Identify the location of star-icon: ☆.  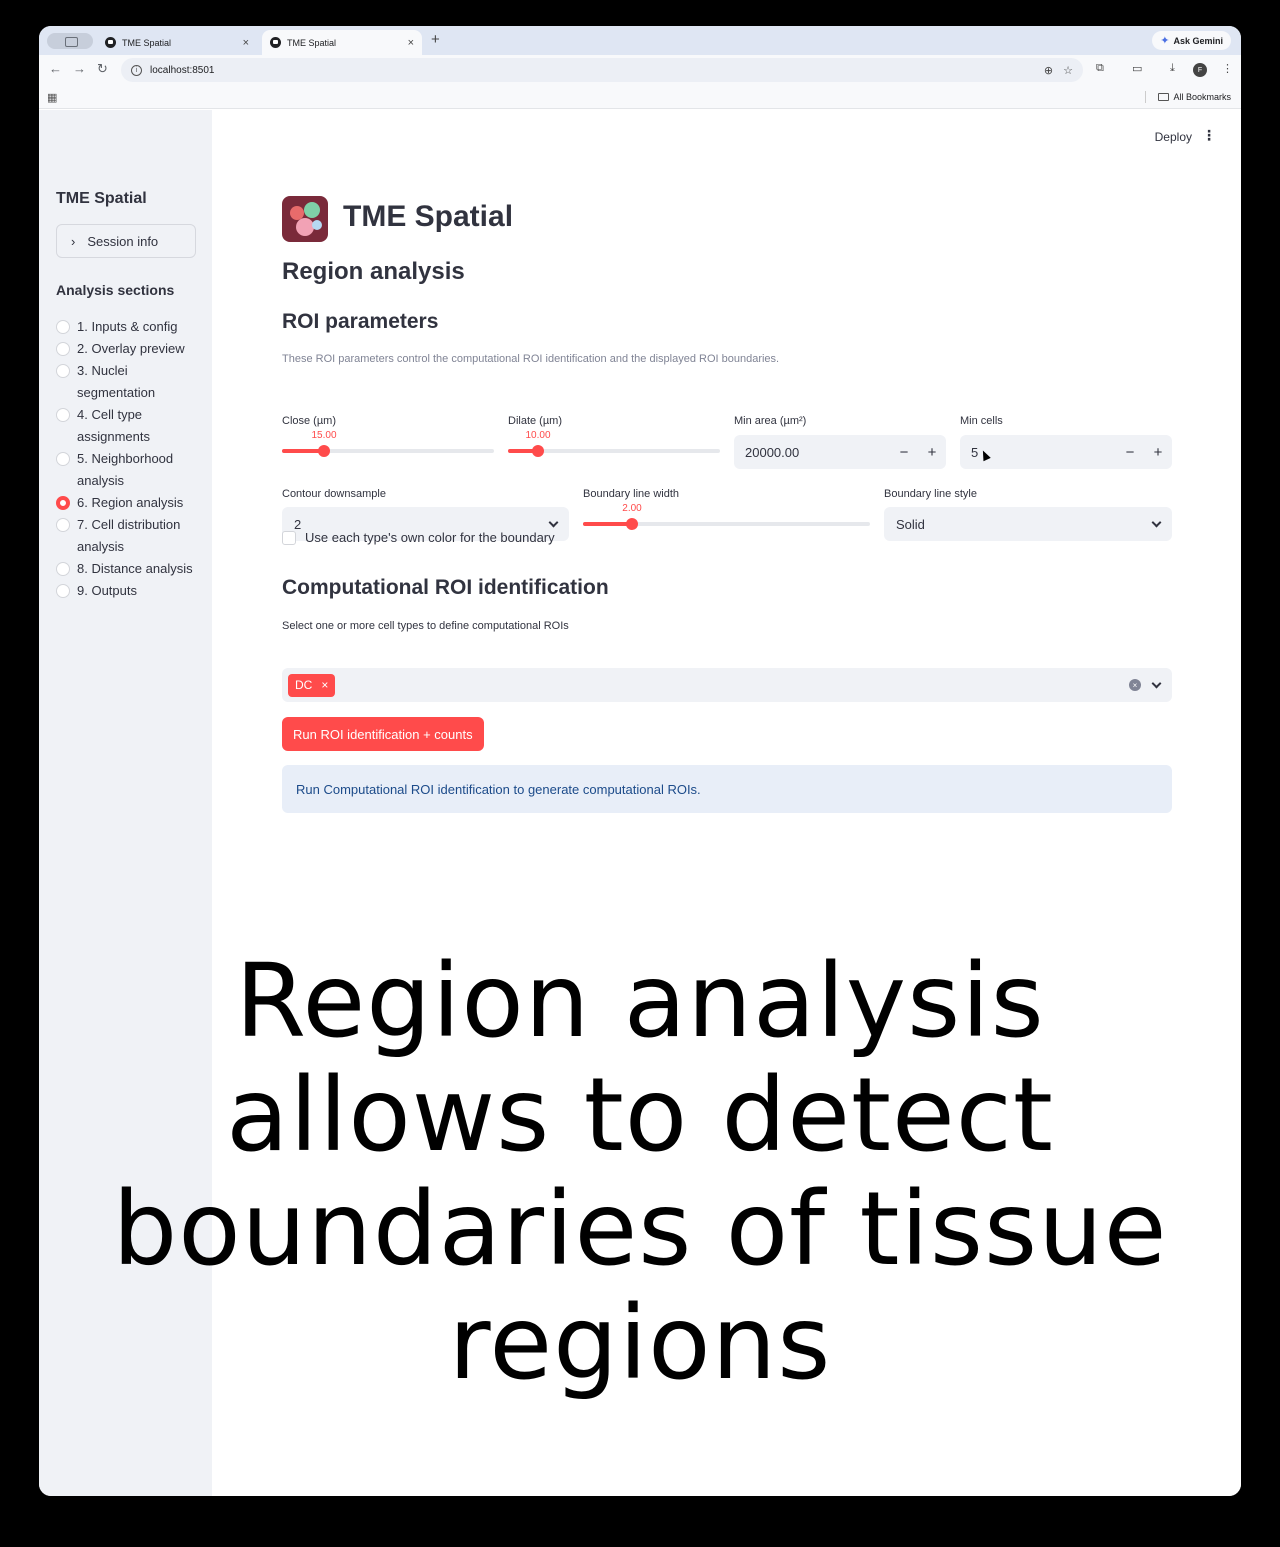
(1068, 70).